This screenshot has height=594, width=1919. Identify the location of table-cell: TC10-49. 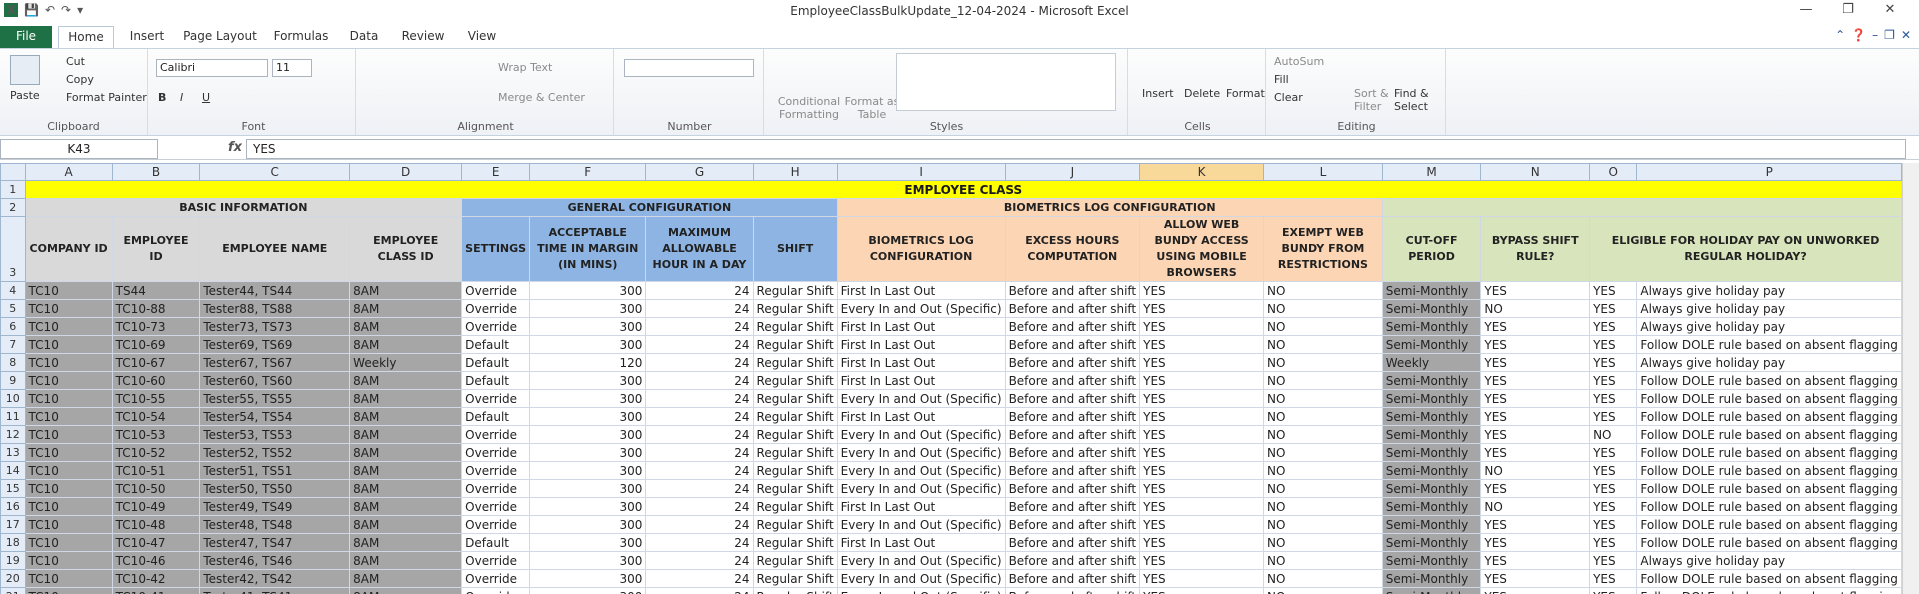
(156, 506).